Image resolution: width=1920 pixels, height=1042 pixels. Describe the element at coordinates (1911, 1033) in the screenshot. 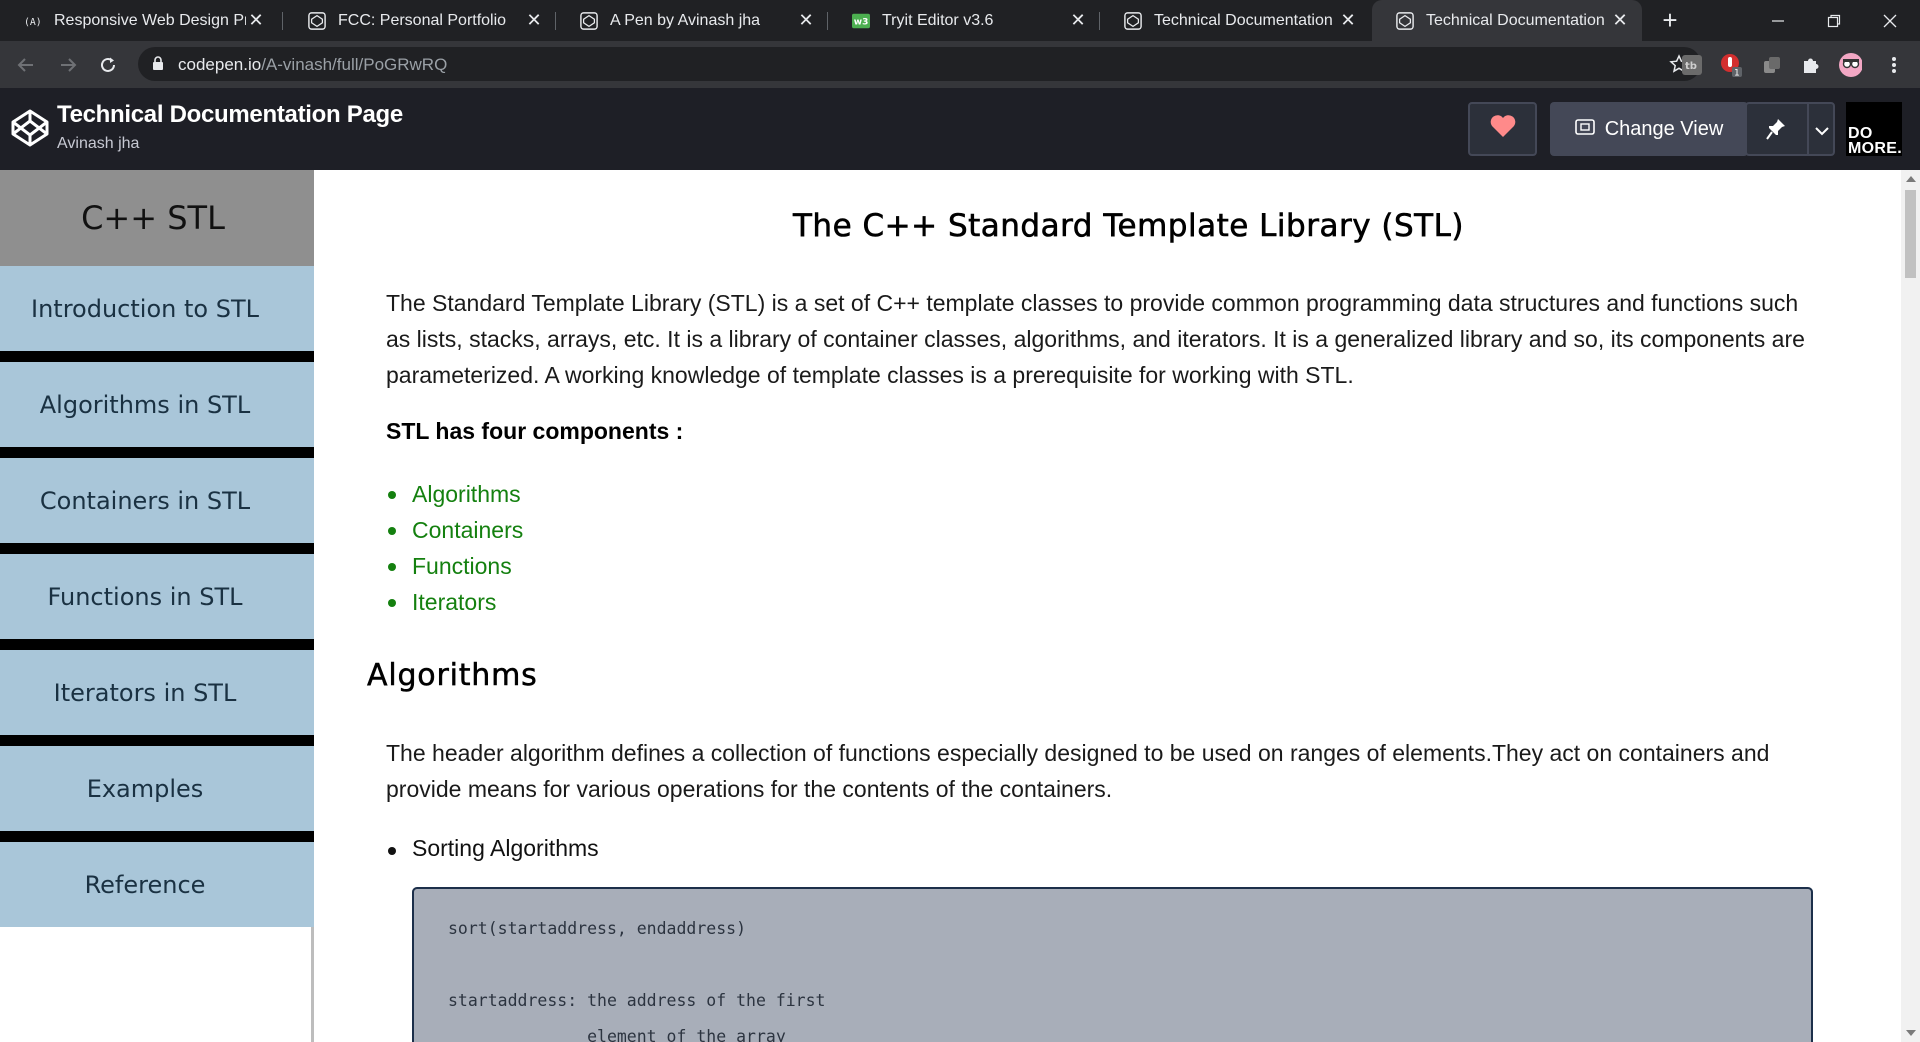

I see `scroll-down-arrow-icon` at that location.